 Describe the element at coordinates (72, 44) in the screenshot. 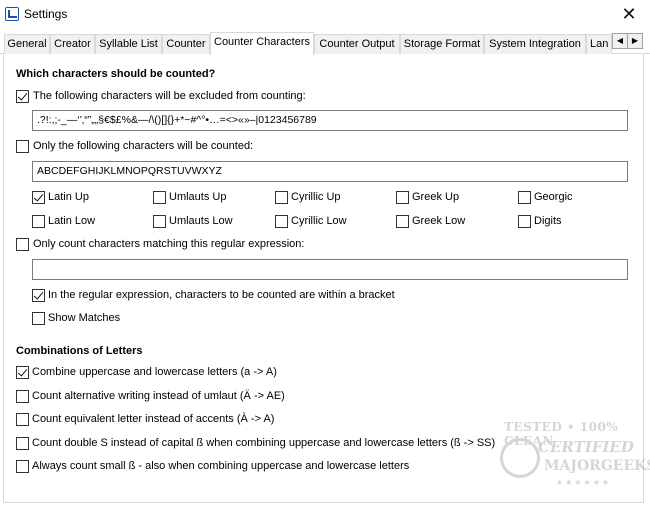

I see `tab-creator: Creator` at that location.